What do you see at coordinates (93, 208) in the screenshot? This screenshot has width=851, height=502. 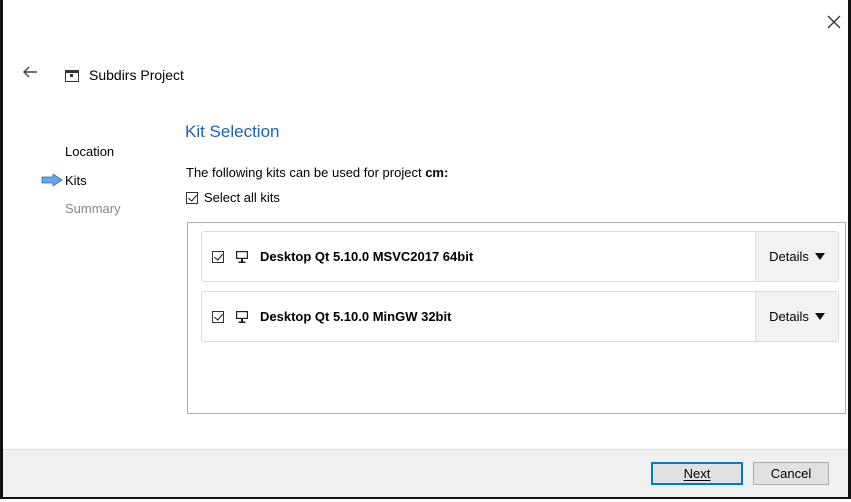 I see `step-summary: Summary` at bounding box center [93, 208].